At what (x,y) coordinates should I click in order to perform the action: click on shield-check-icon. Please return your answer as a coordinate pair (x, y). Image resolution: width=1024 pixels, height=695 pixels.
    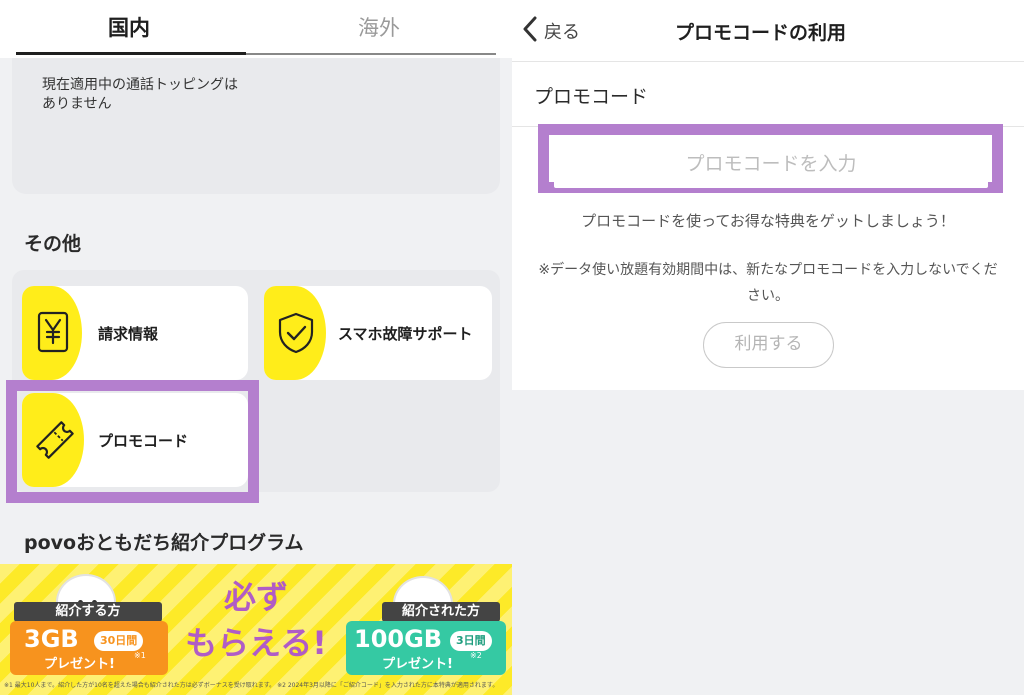
    Looking at the image, I should click on (296, 335).